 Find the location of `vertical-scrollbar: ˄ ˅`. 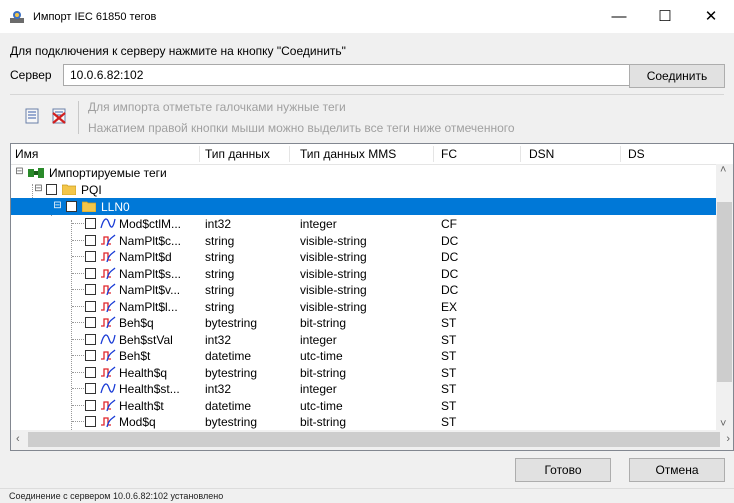

vertical-scrollbar: ˄ ˅ is located at coordinates (724, 297).